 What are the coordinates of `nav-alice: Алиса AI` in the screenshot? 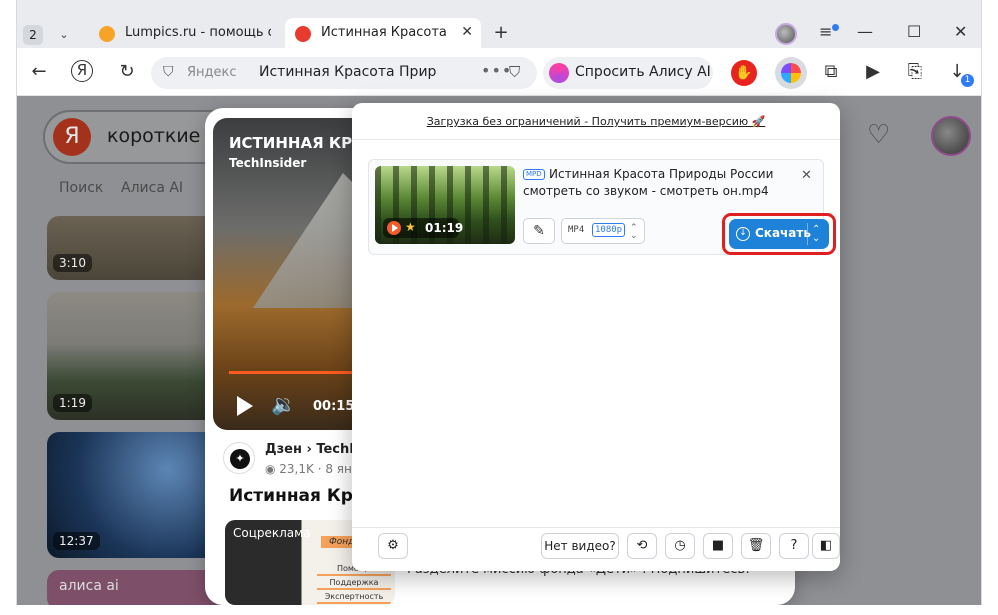 It's located at (152, 188).